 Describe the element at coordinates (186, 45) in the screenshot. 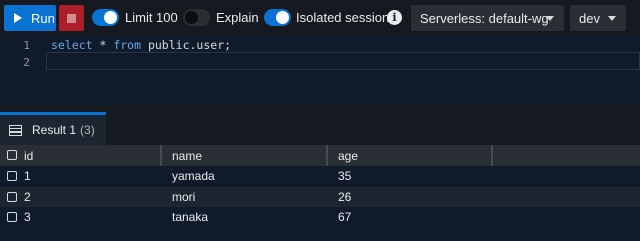

I see `code-text: public.user;` at that location.